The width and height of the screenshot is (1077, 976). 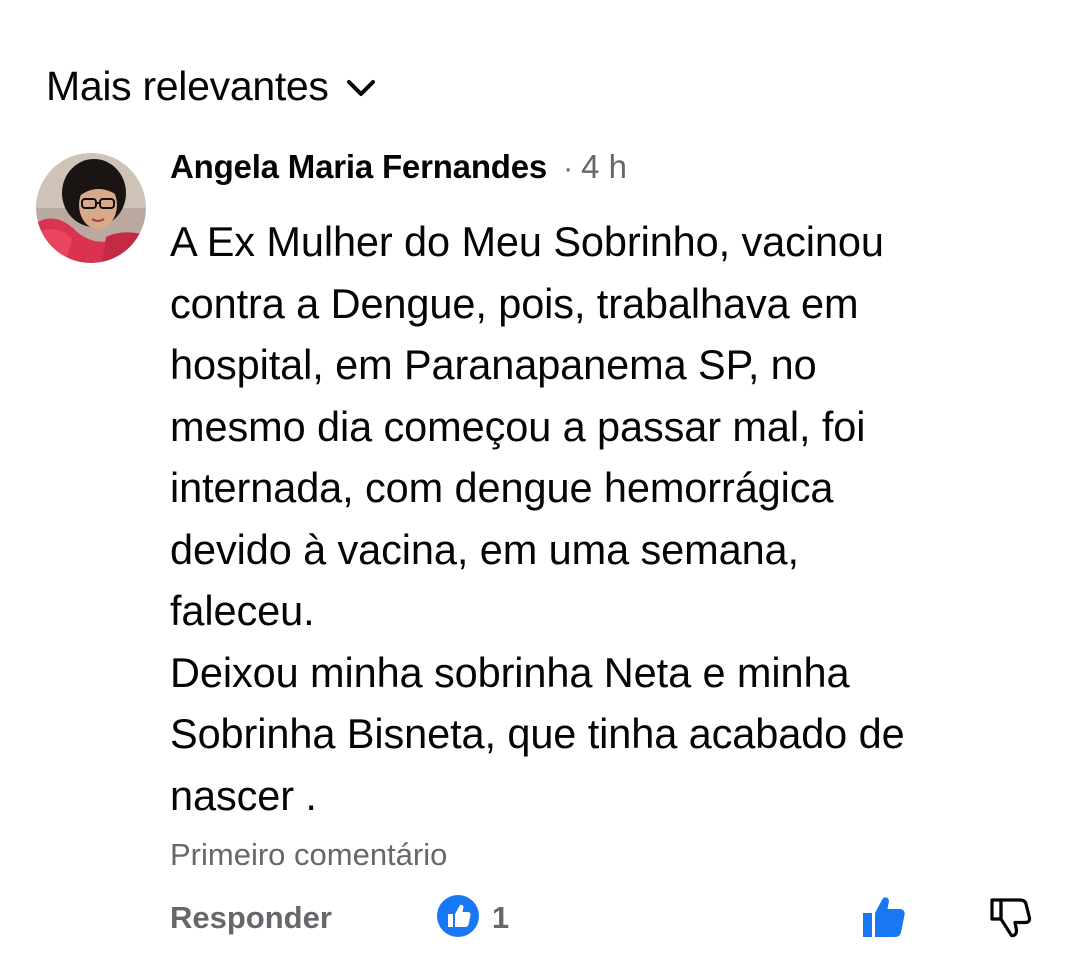 What do you see at coordinates (361, 88) in the screenshot?
I see `chevron-down-icon` at bounding box center [361, 88].